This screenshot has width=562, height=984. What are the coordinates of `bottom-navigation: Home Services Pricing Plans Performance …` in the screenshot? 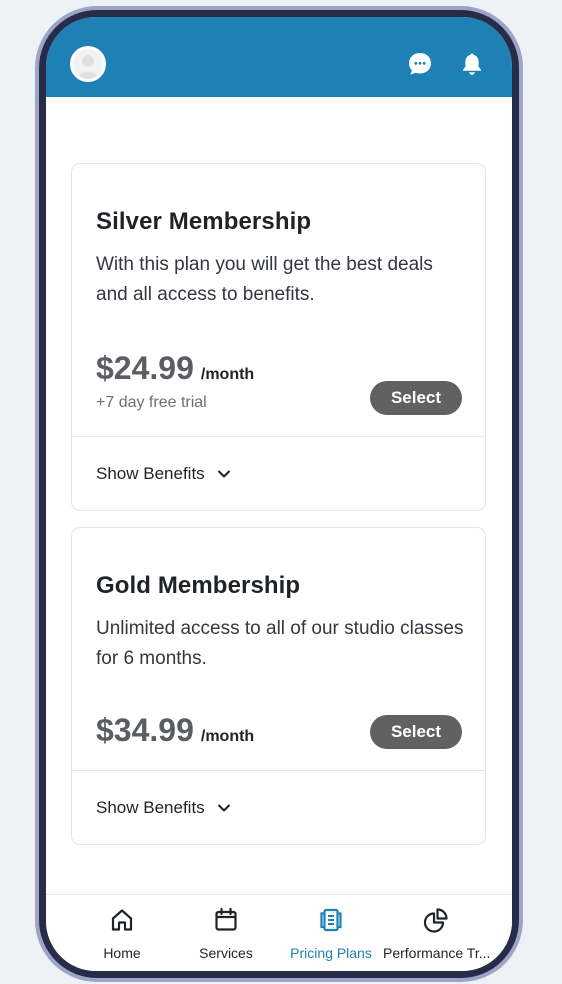 It's located at (279, 932).